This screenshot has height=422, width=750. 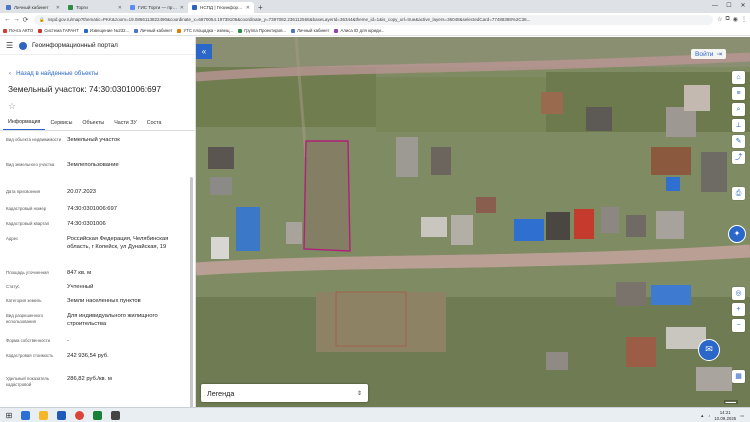 I want to click on taskbar-app-excel-icon, so click(x=97, y=415).